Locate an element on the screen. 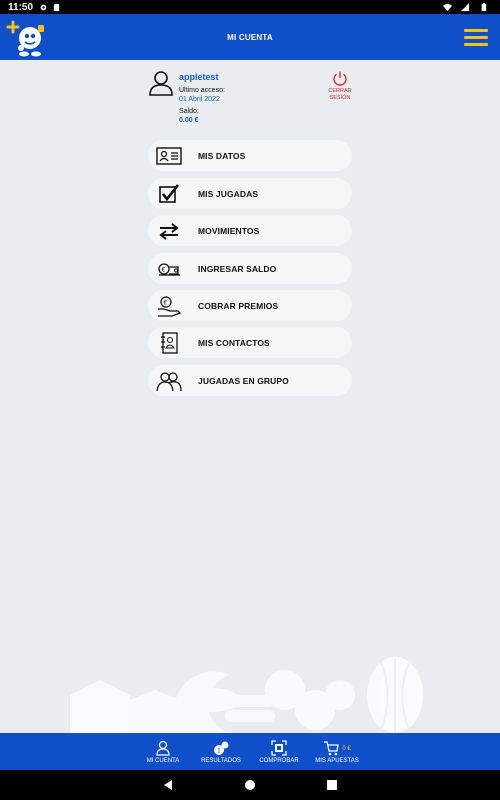 The width and height of the screenshot is (500, 800). logout-label-line2: SESIÓN is located at coordinates (340, 98).